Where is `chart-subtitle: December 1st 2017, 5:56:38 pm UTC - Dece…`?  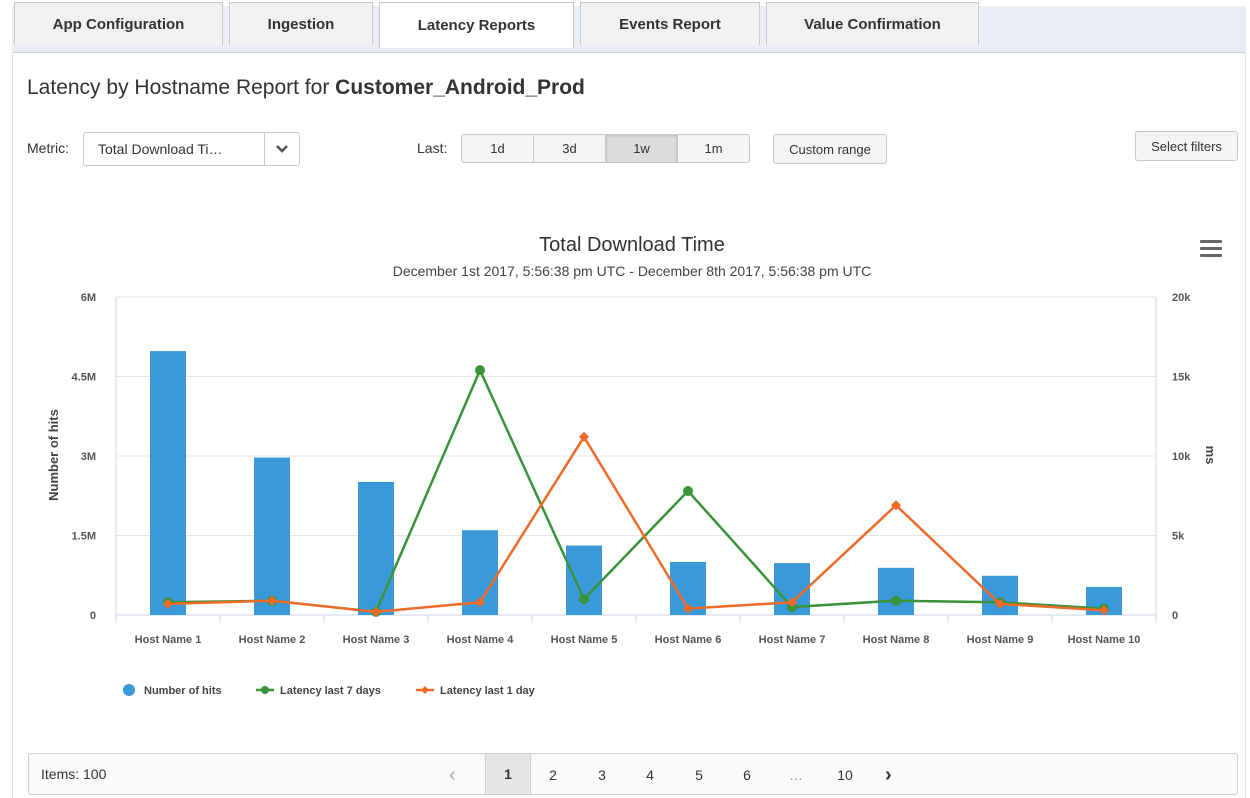 chart-subtitle: December 1st 2017, 5:56:38 pm UTC - Dece… is located at coordinates (632, 271).